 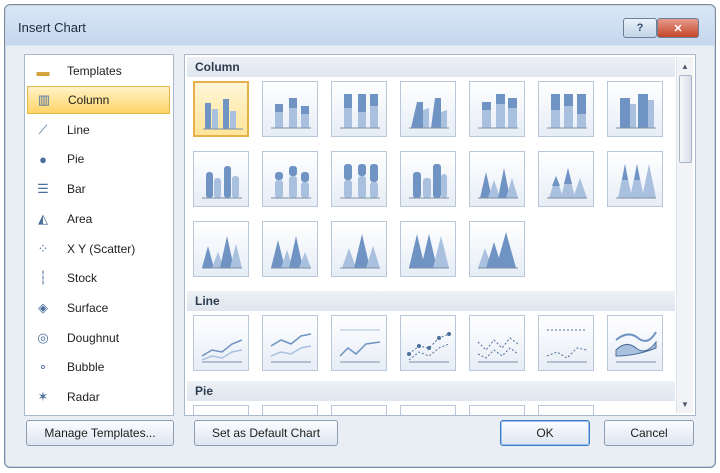 I want to click on chart-thumb-3d-clustered-column, so click(x=428, y=109).